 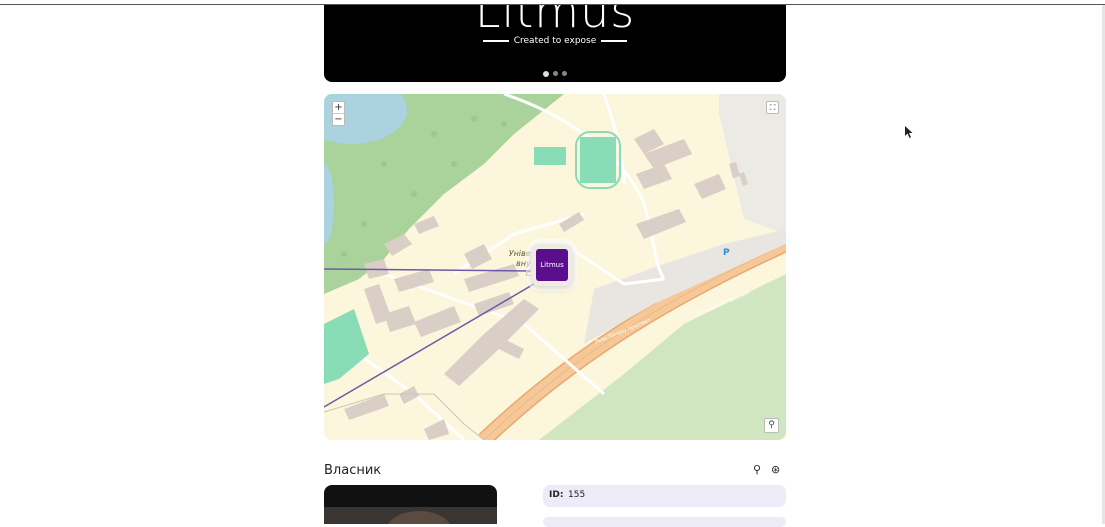 I want to click on owner-field, so click(x=664, y=522).